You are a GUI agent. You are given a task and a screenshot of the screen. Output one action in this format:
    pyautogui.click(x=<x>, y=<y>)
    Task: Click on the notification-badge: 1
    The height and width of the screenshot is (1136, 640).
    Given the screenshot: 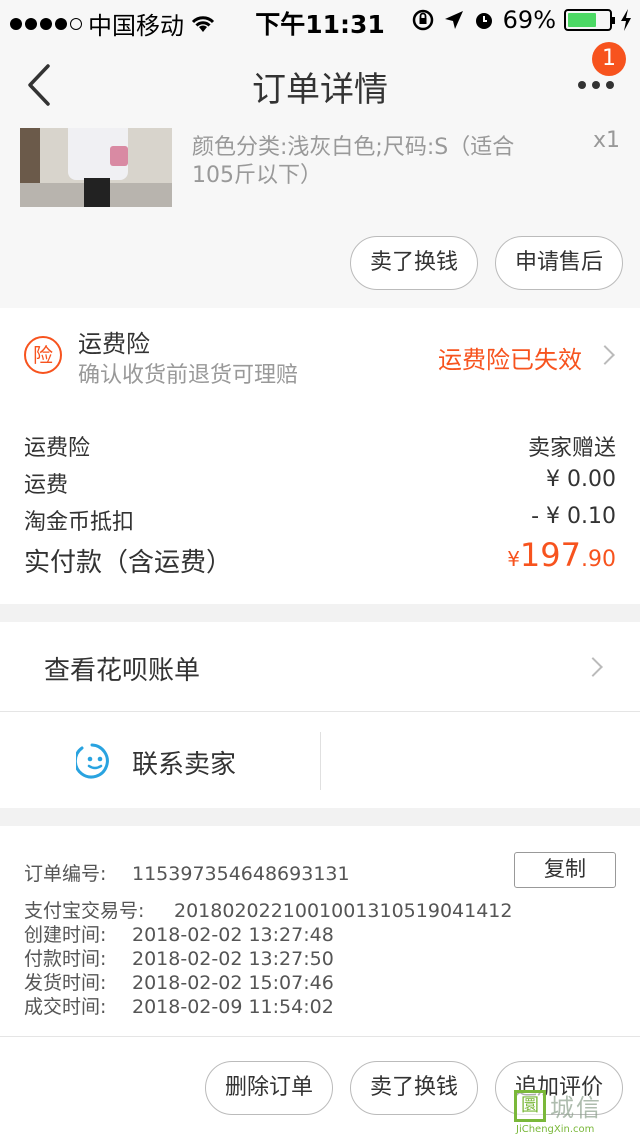 What is the action you would take?
    pyautogui.click(x=609, y=59)
    